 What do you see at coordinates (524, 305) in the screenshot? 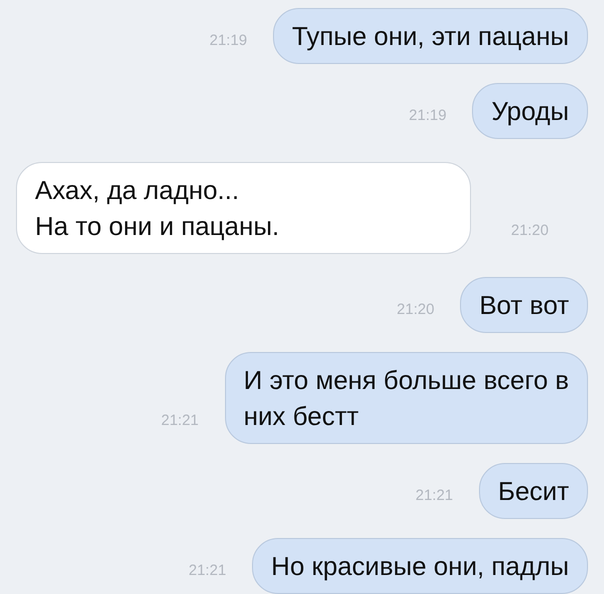
I see `message-text: Вот вот` at bounding box center [524, 305].